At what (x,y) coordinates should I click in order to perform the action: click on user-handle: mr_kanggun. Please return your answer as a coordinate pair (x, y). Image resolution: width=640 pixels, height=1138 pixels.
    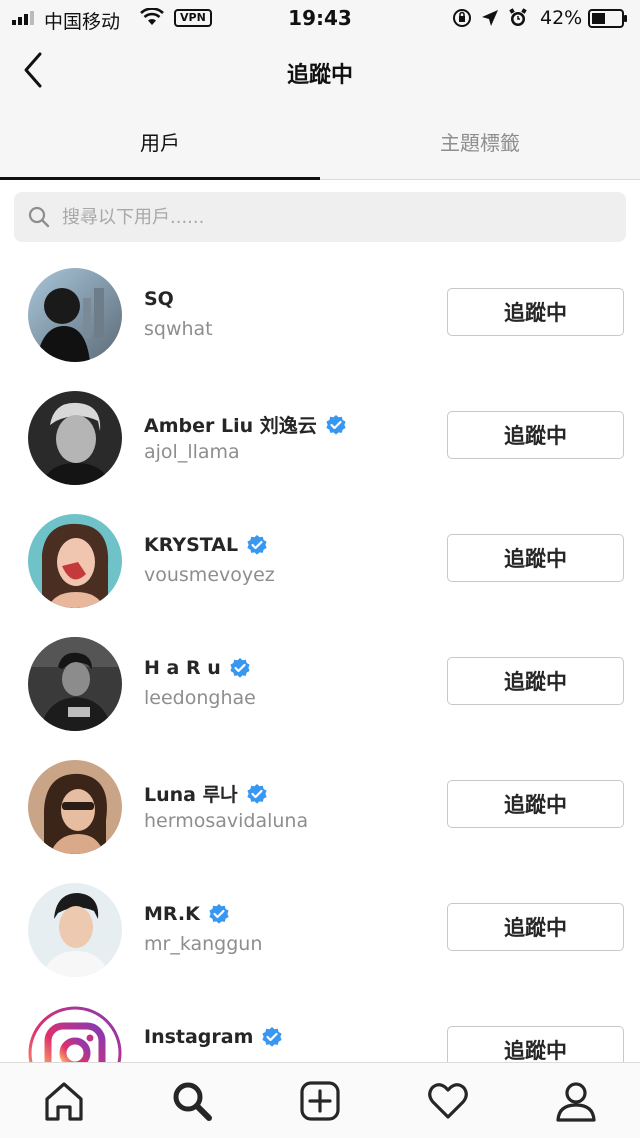
    Looking at the image, I should click on (203, 944).